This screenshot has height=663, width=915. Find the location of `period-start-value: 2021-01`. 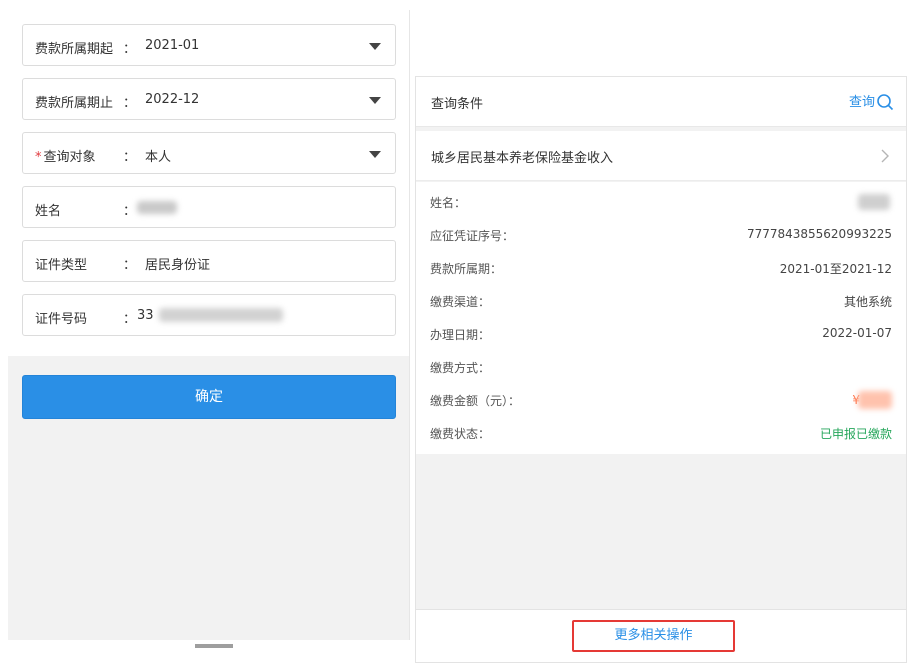

period-start-value: 2021-01 is located at coordinates (172, 45).